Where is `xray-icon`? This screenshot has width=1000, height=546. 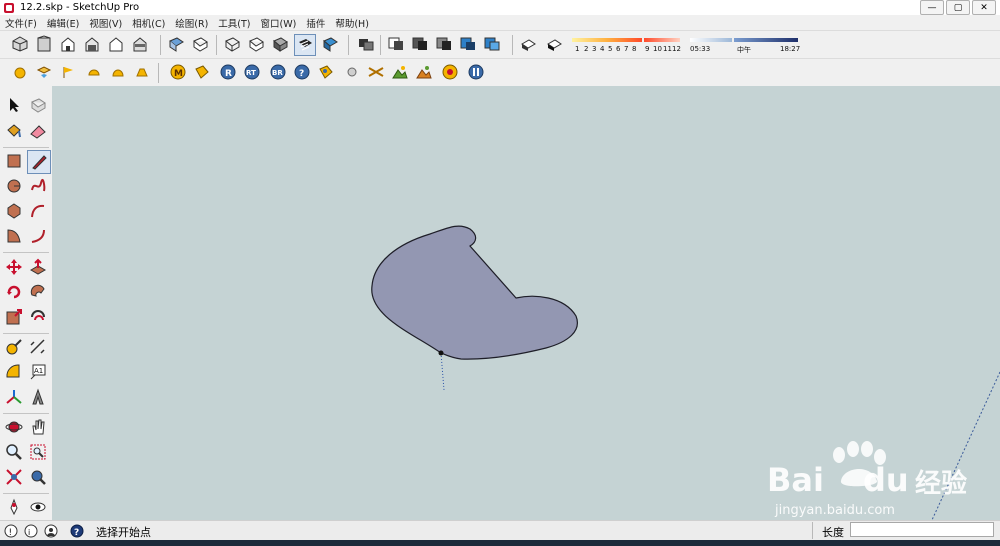
xray-icon is located at coordinates (176, 44).